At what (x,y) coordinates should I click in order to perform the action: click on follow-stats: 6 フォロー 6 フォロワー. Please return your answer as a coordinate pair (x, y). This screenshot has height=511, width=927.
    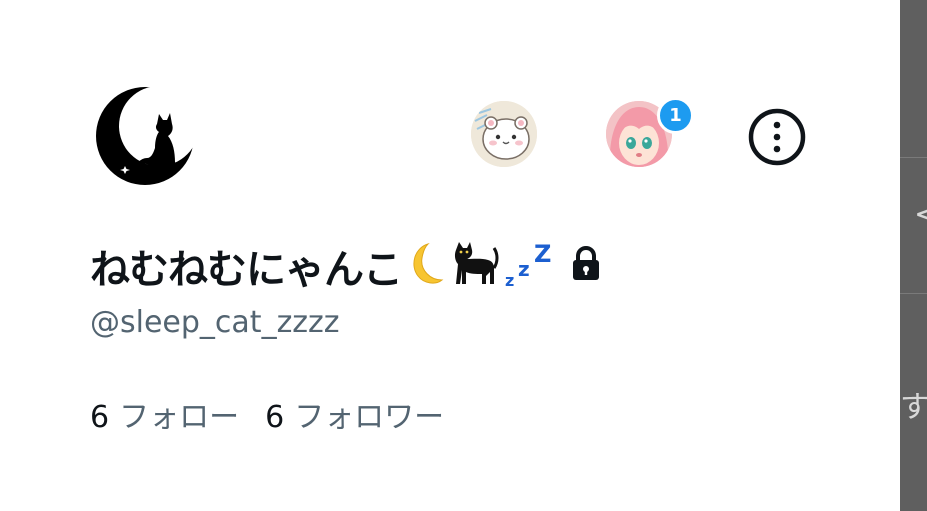
    Looking at the image, I should click on (267, 414).